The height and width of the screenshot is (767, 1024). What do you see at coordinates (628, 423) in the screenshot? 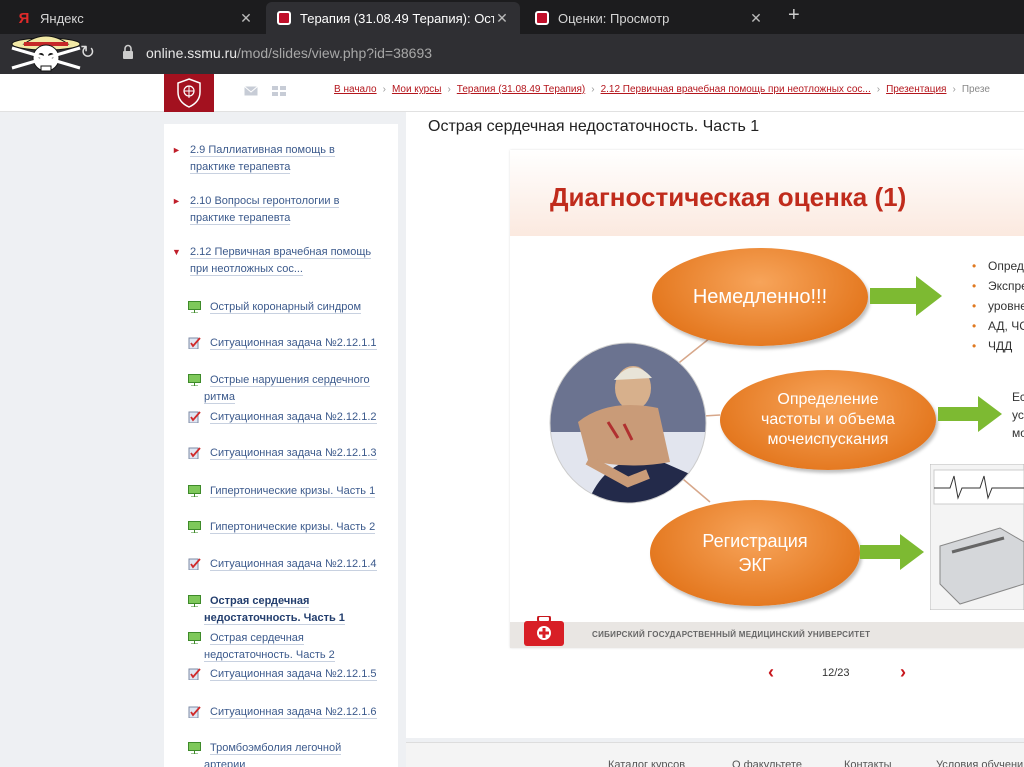
I see `patient-photo` at bounding box center [628, 423].